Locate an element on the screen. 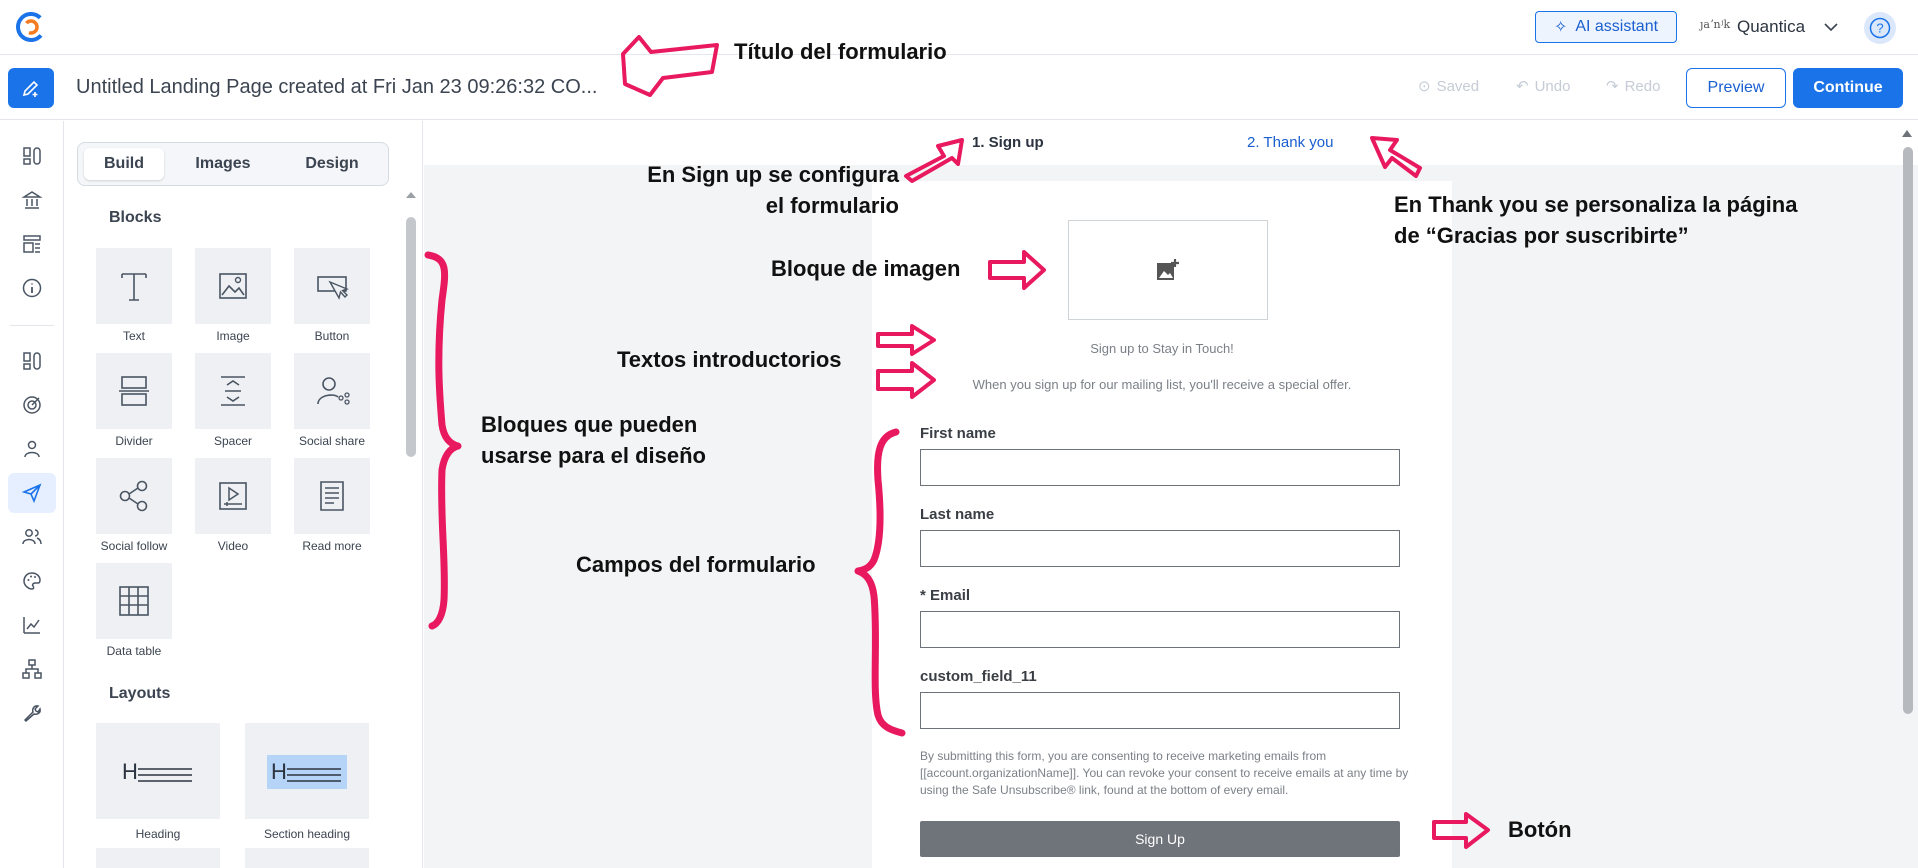 This screenshot has width=1918, height=868. block-data-table: Data table is located at coordinates (134, 610).